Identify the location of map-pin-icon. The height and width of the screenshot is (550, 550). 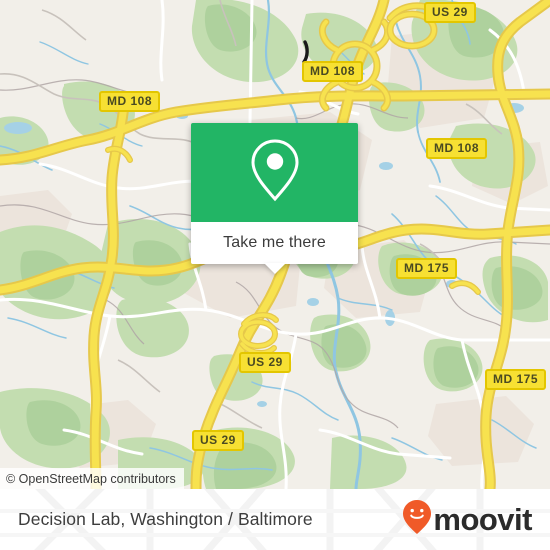
(275, 172).